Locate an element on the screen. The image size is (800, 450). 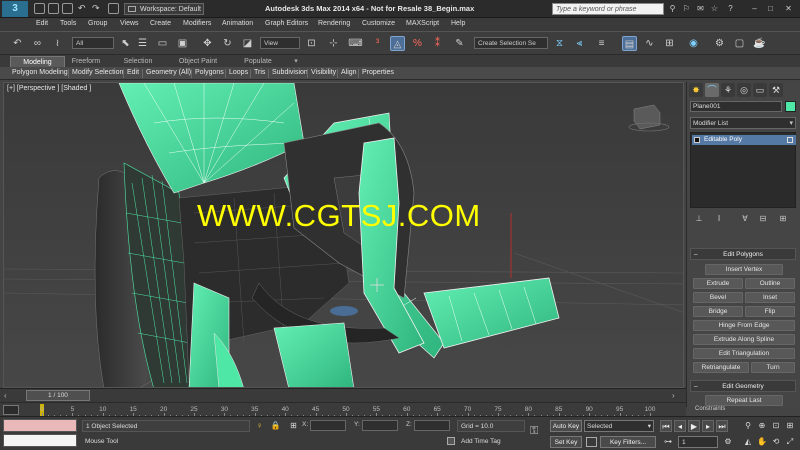
render-setup-icon: ⚙ is located at coordinates (719, 43).